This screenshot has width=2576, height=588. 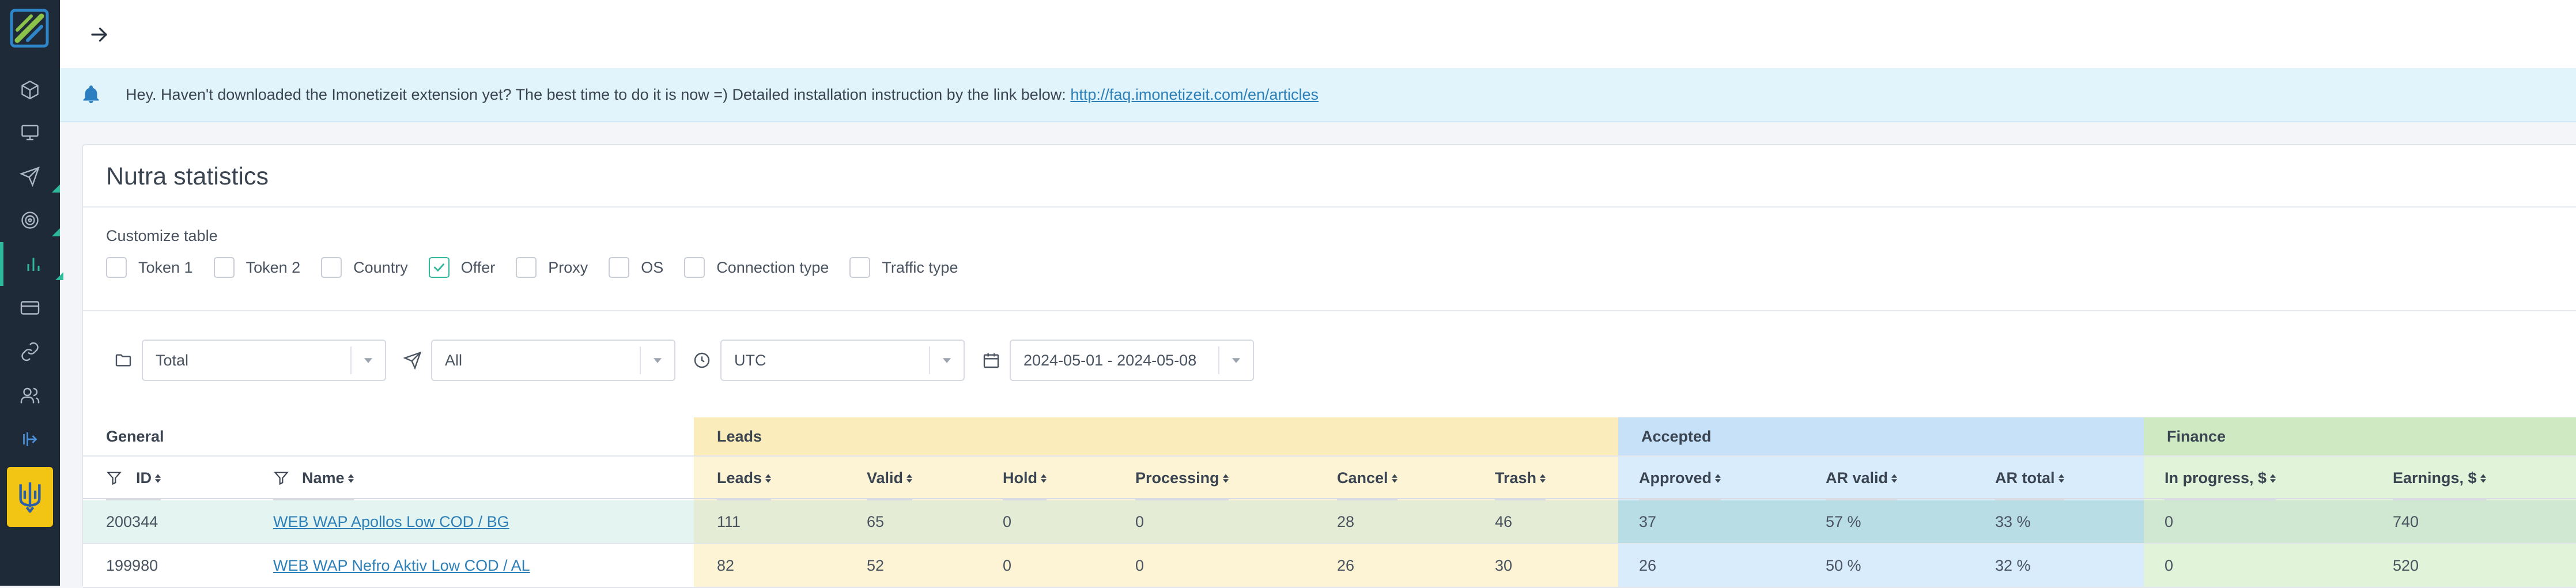 What do you see at coordinates (726, 565) in the screenshot?
I see `cell-leads: 82` at bounding box center [726, 565].